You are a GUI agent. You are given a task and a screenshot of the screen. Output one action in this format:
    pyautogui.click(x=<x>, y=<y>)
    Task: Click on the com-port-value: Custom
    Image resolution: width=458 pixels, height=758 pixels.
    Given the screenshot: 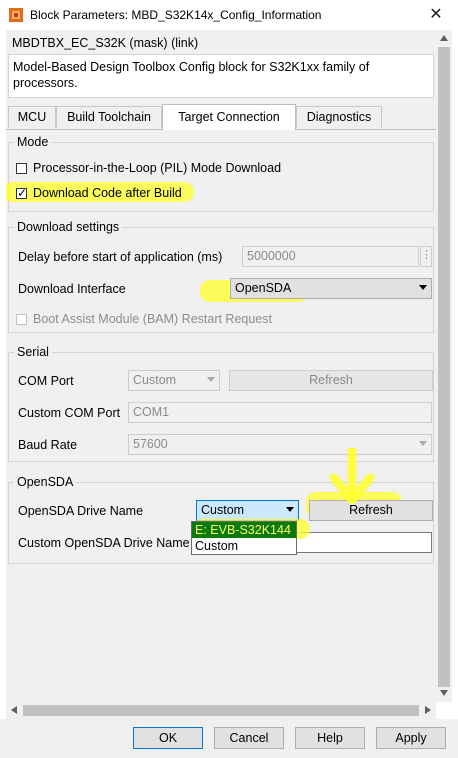 What is the action you would take?
    pyautogui.click(x=155, y=380)
    